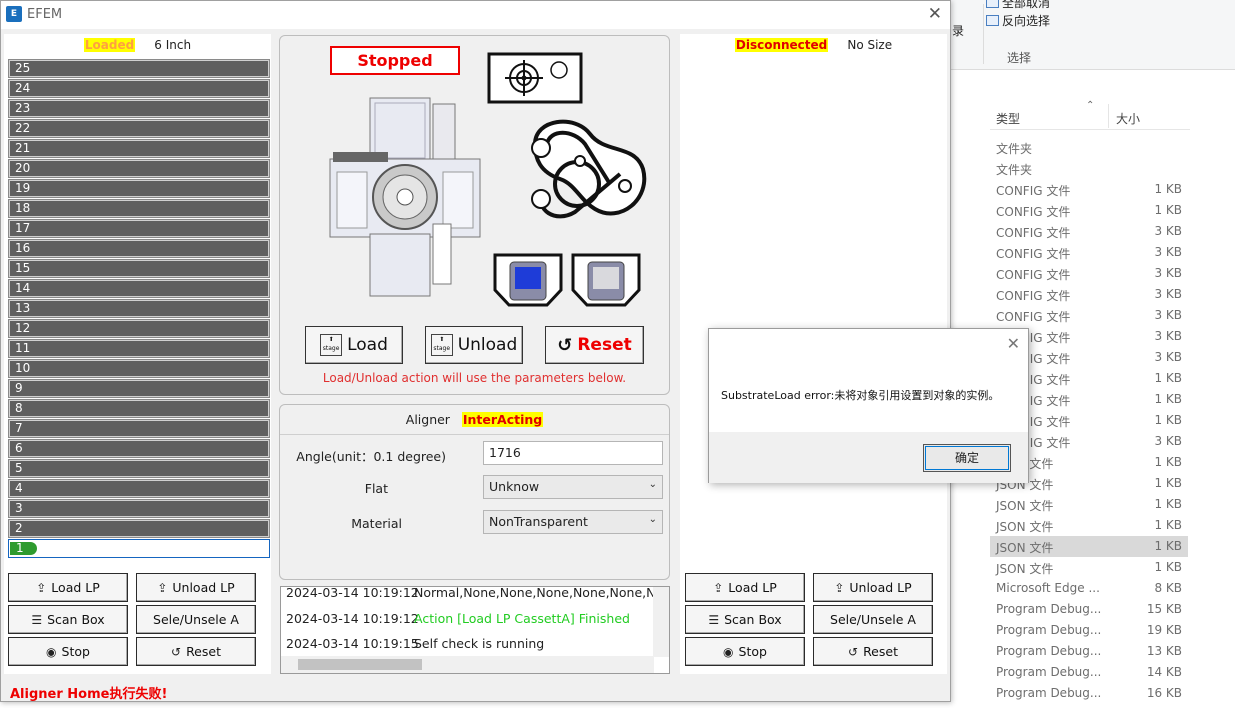 This screenshot has width=1235, height=708. What do you see at coordinates (139, 308) in the screenshot?
I see `wafer-slot: 13` at bounding box center [139, 308].